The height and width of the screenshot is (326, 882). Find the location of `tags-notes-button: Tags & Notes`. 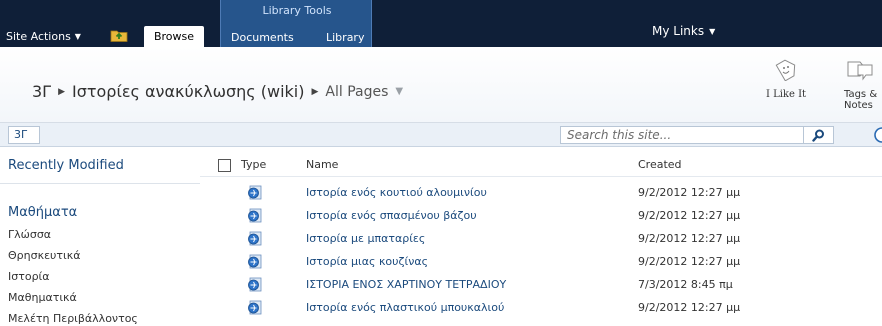

tags-notes-button: Tags & Notes is located at coordinates (863, 85).